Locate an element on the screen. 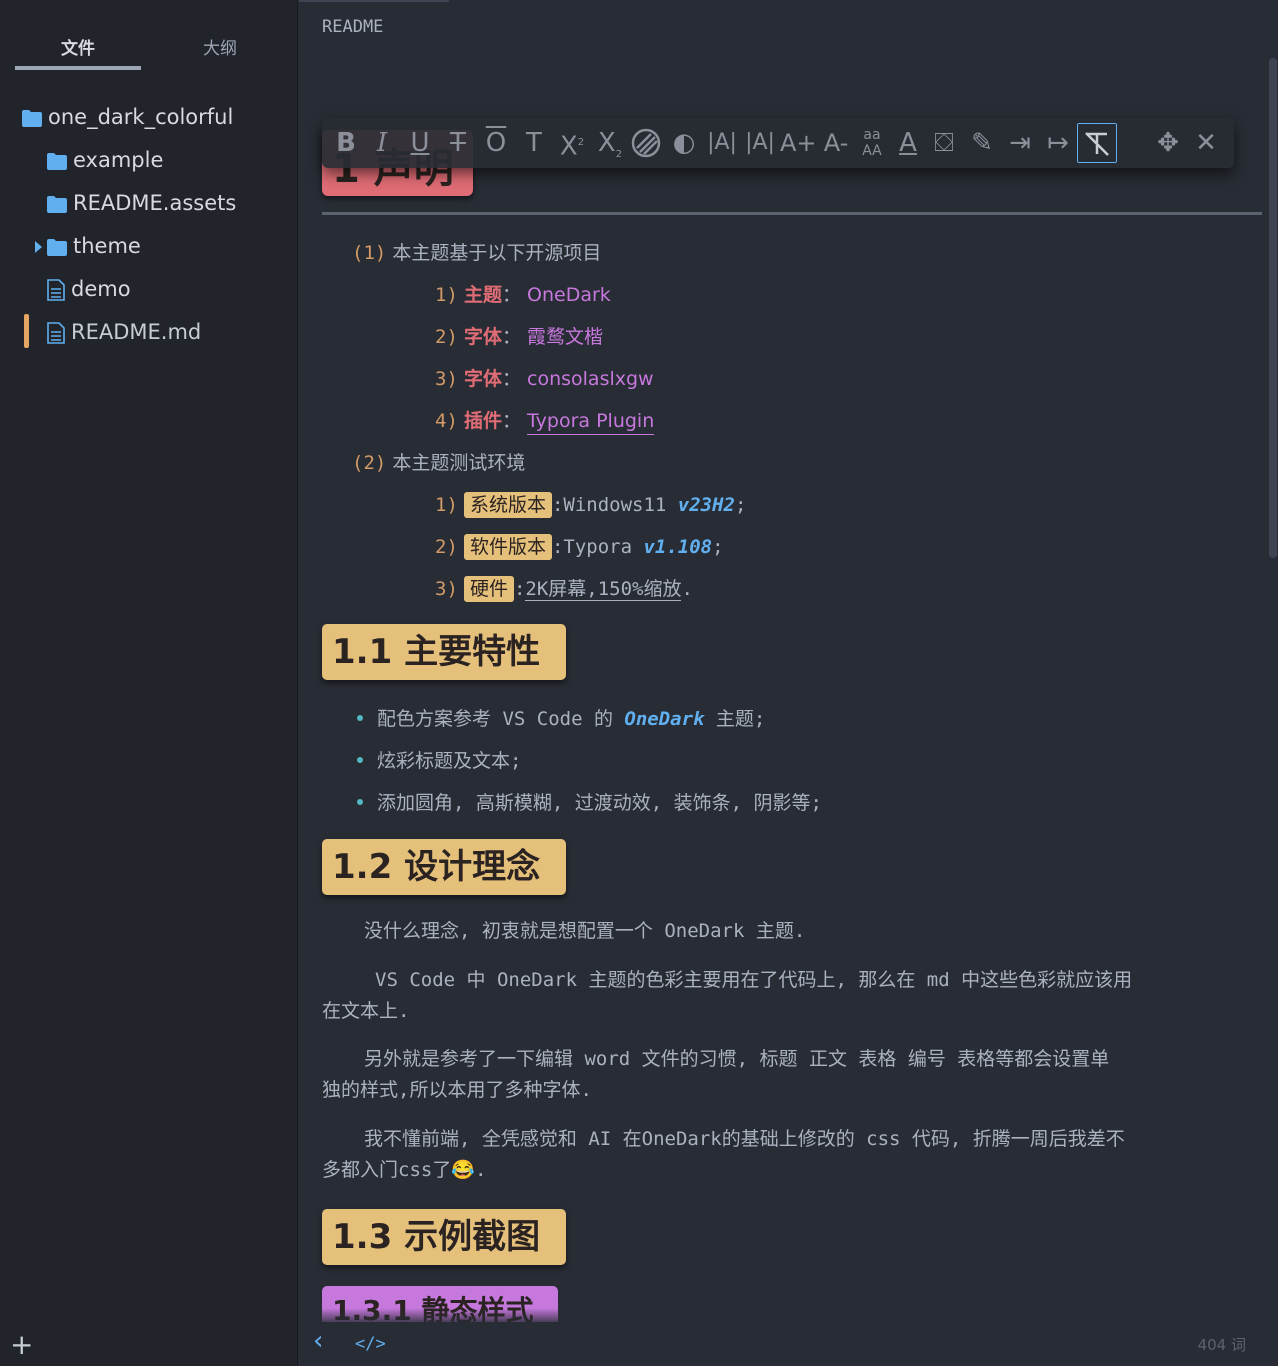 Image resolution: width=1278 pixels, height=1366 pixels. paragraph-text: . is located at coordinates (481, 1170).